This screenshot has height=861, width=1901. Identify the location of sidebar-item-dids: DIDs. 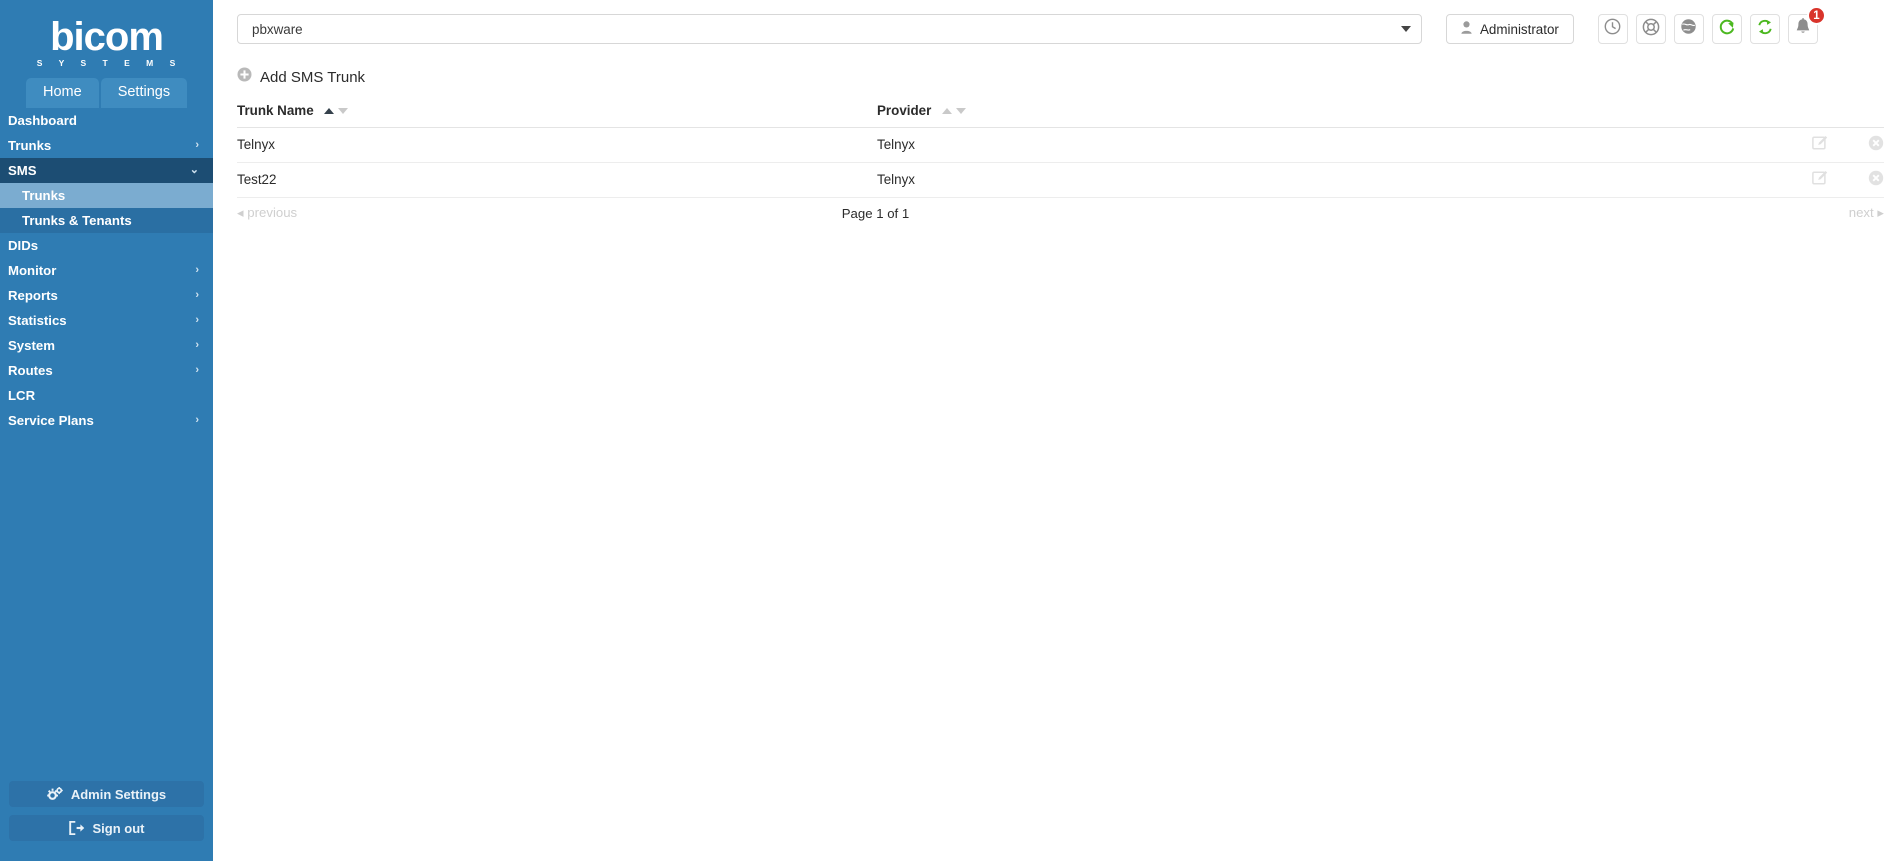
(106, 245).